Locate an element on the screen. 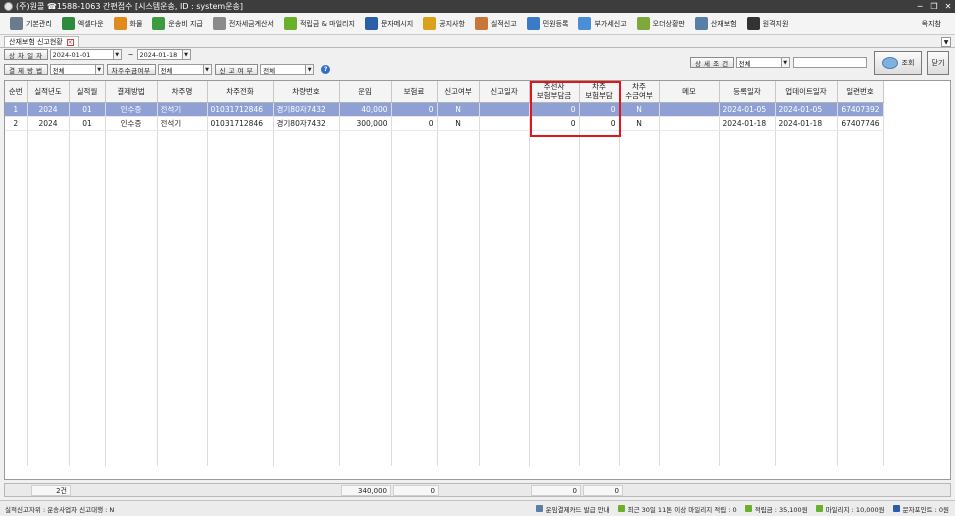 The image size is (955, 516). column-header: 메모 is located at coordinates (689, 92).